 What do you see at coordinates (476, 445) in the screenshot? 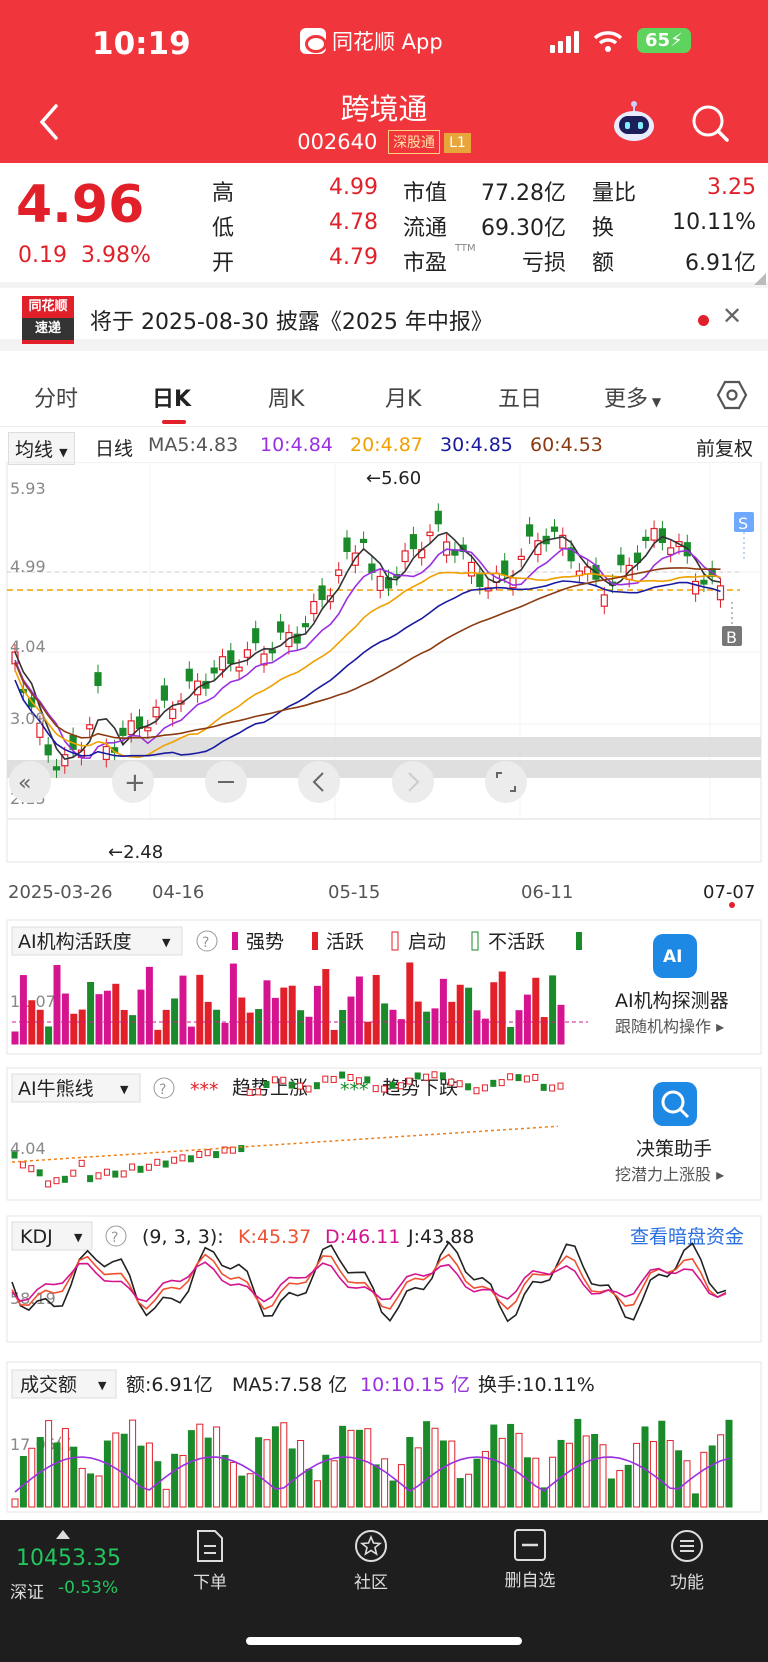
I see `ma30-value: 30:4.85` at bounding box center [476, 445].